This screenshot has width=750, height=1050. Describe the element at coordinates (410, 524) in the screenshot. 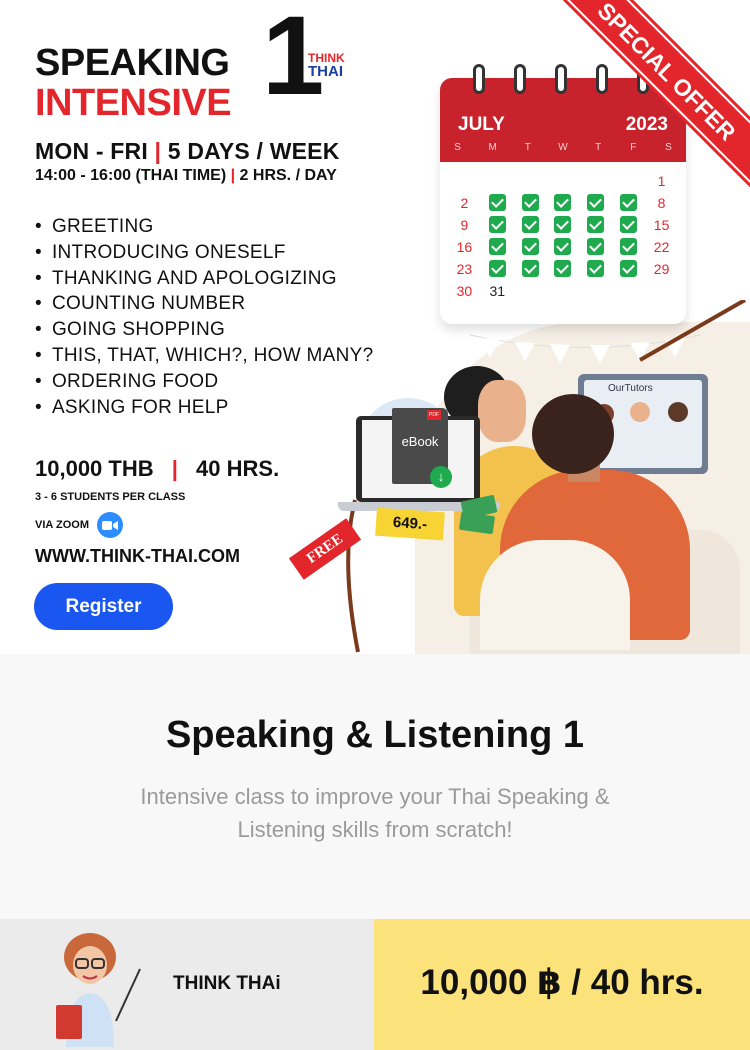

I see `ebook-price-tag: 649.-` at that location.